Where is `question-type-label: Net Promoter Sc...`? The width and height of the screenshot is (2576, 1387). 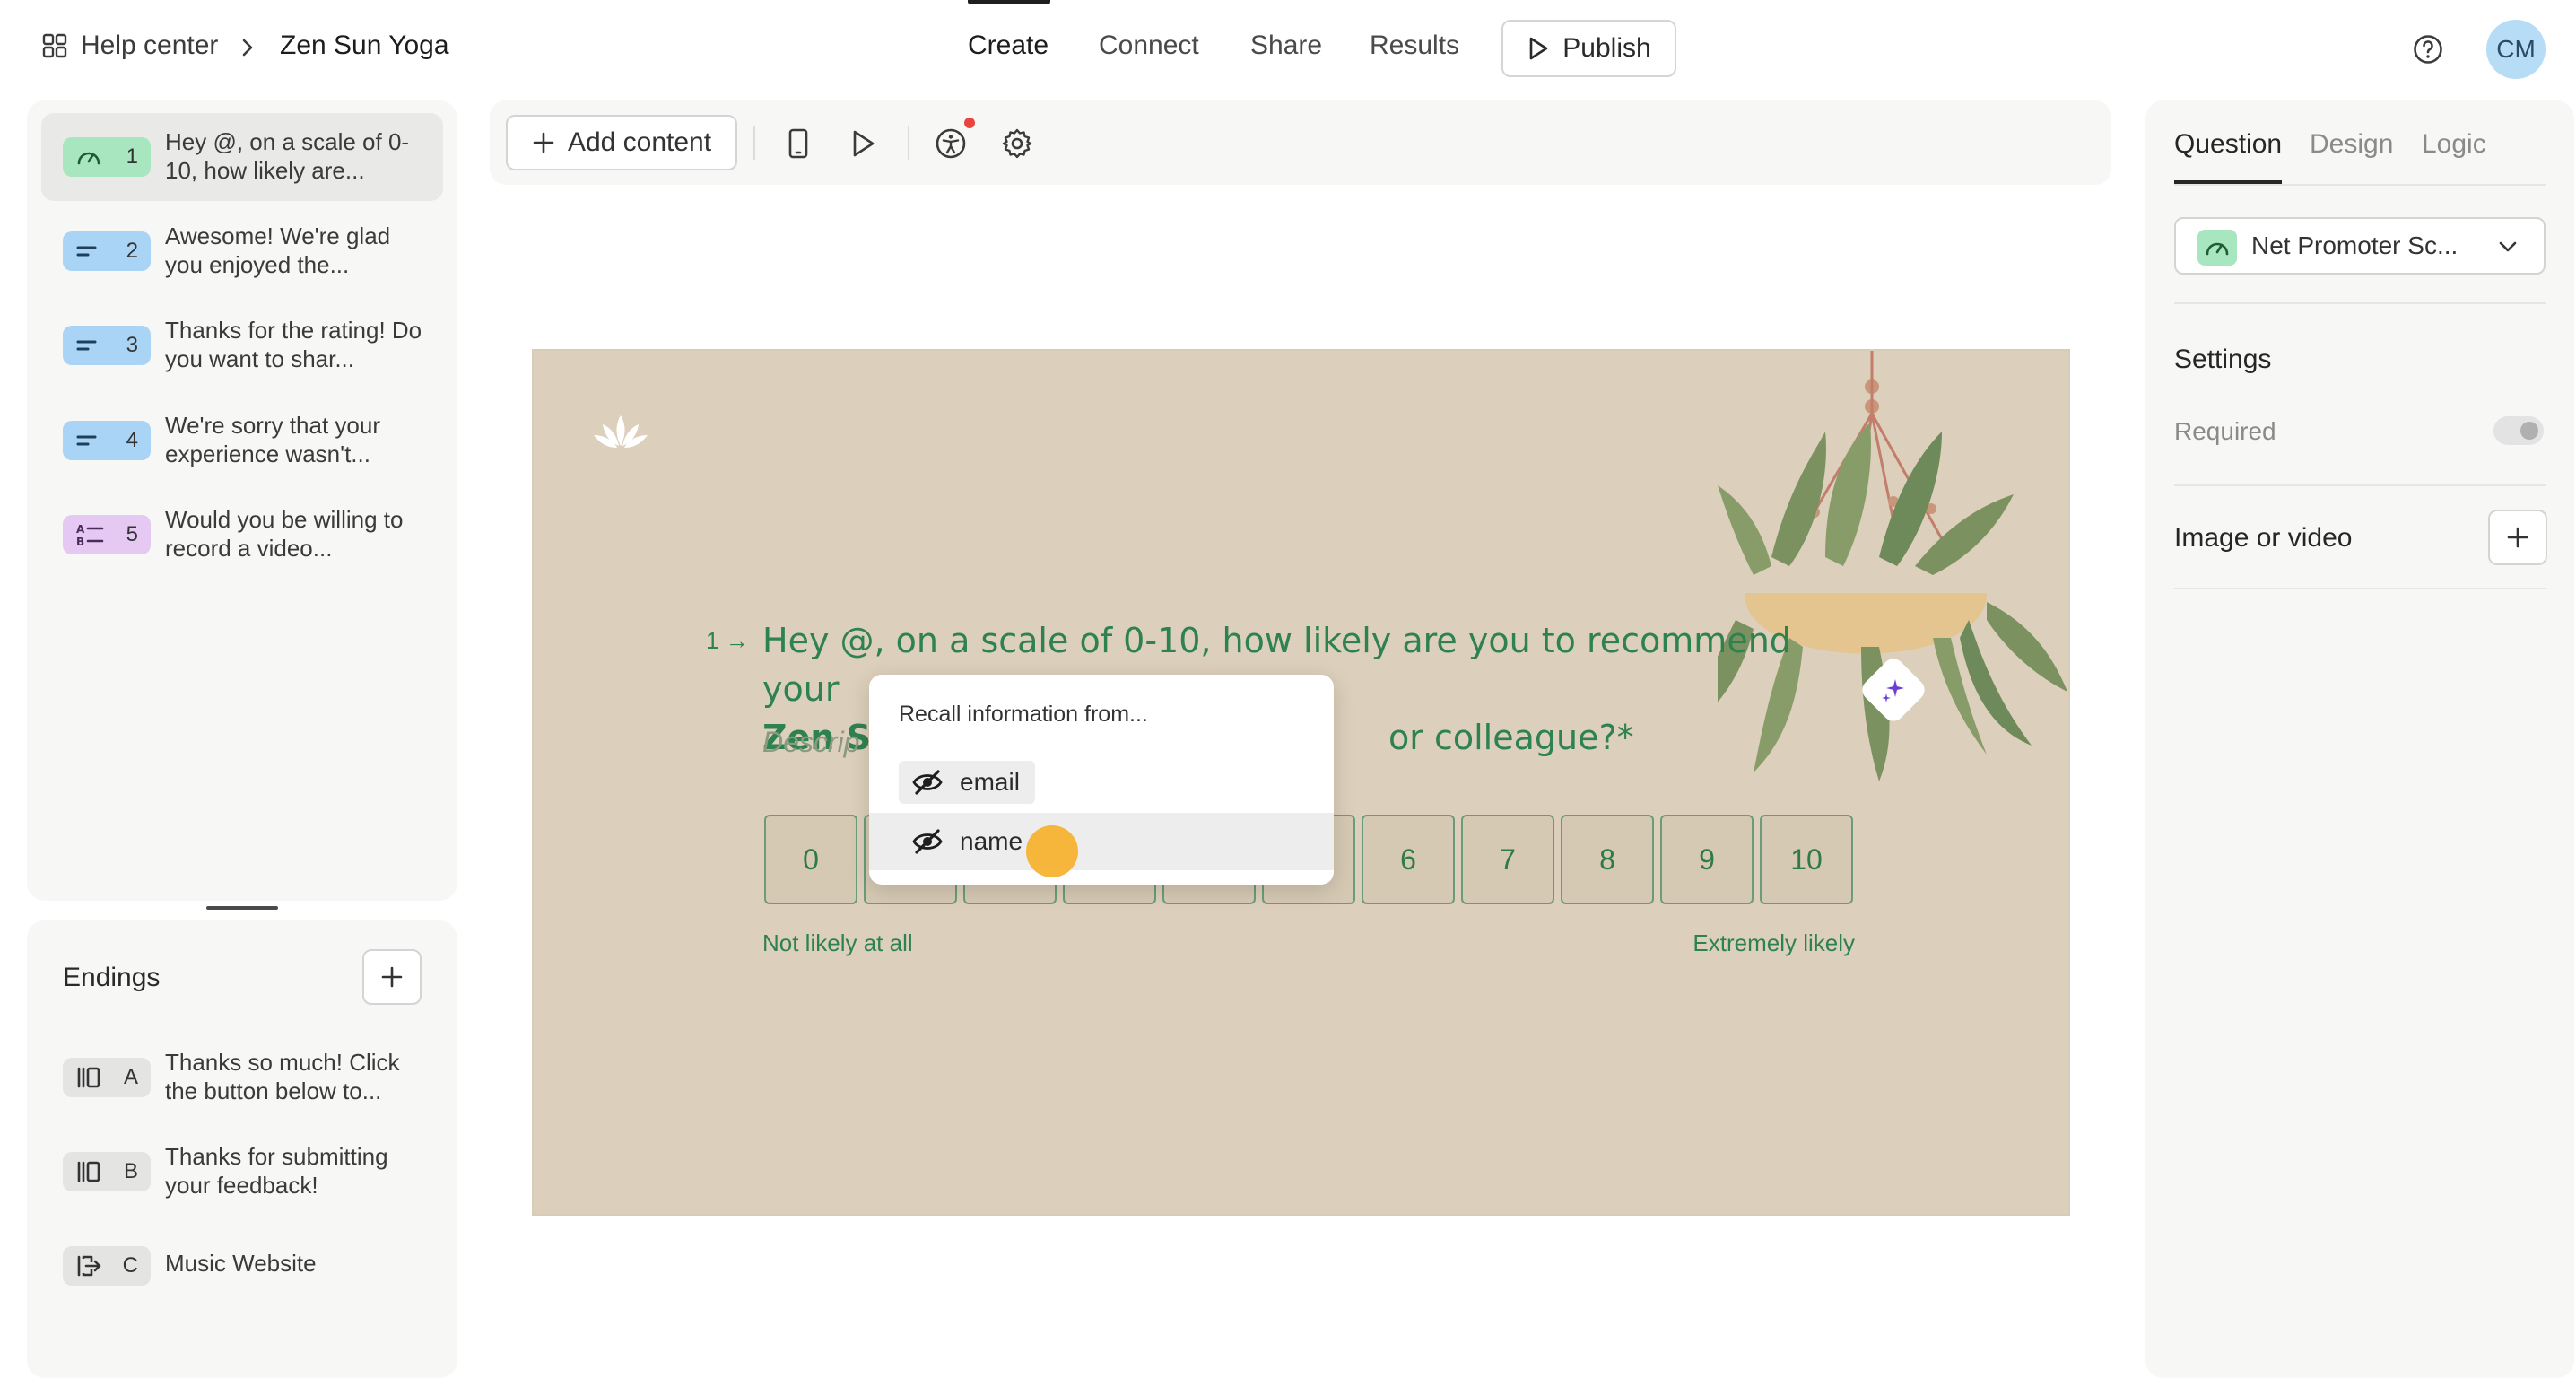
question-type-label: Net Promoter Sc... is located at coordinates (2355, 245).